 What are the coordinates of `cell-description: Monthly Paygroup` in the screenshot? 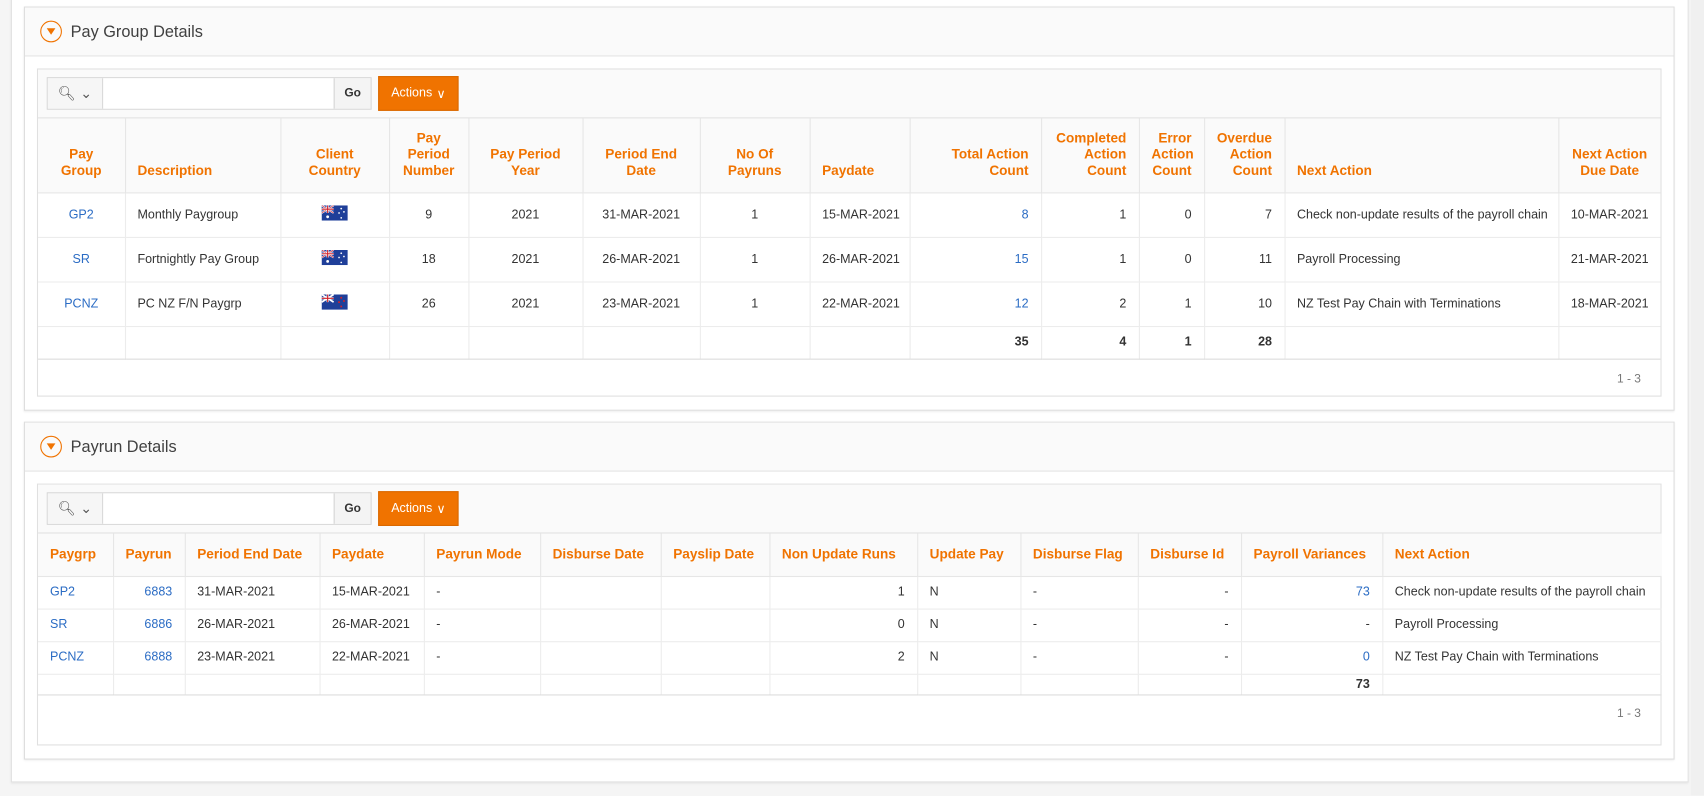 It's located at (202, 215).